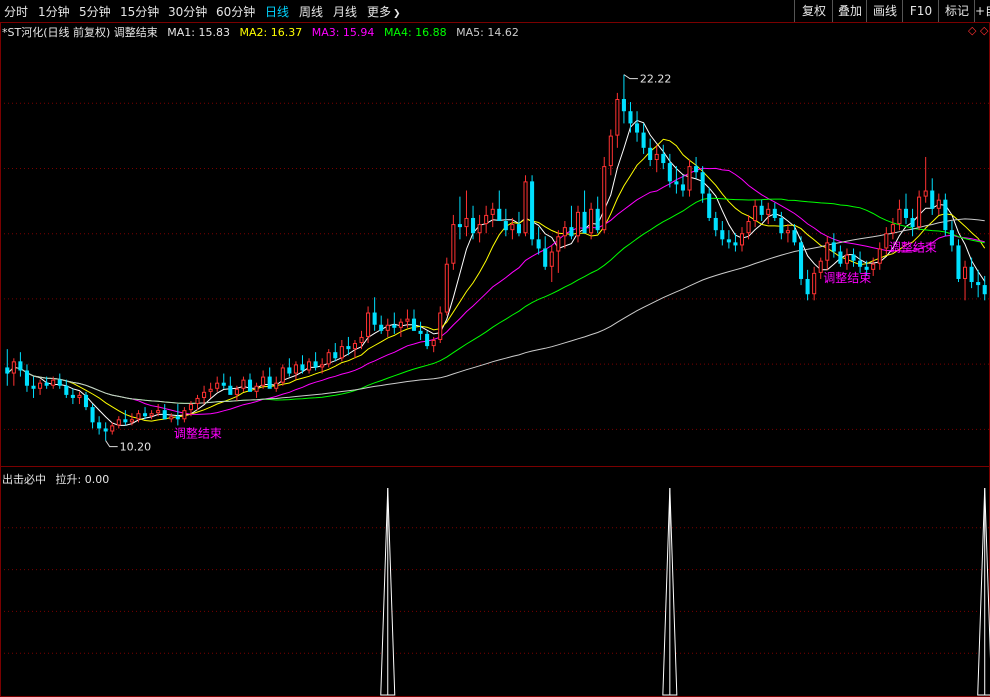  What do you see at coordinates (656, 79) in the screenshot?
I see `high-marker-label: 22.22` at bounding box center [656, 79].